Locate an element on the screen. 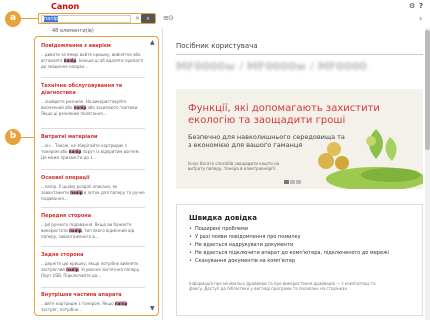 Image resolution: width=430 pixels, height=320 pixels. page-title: Посібник користувача is located at coordinates (217, 46).